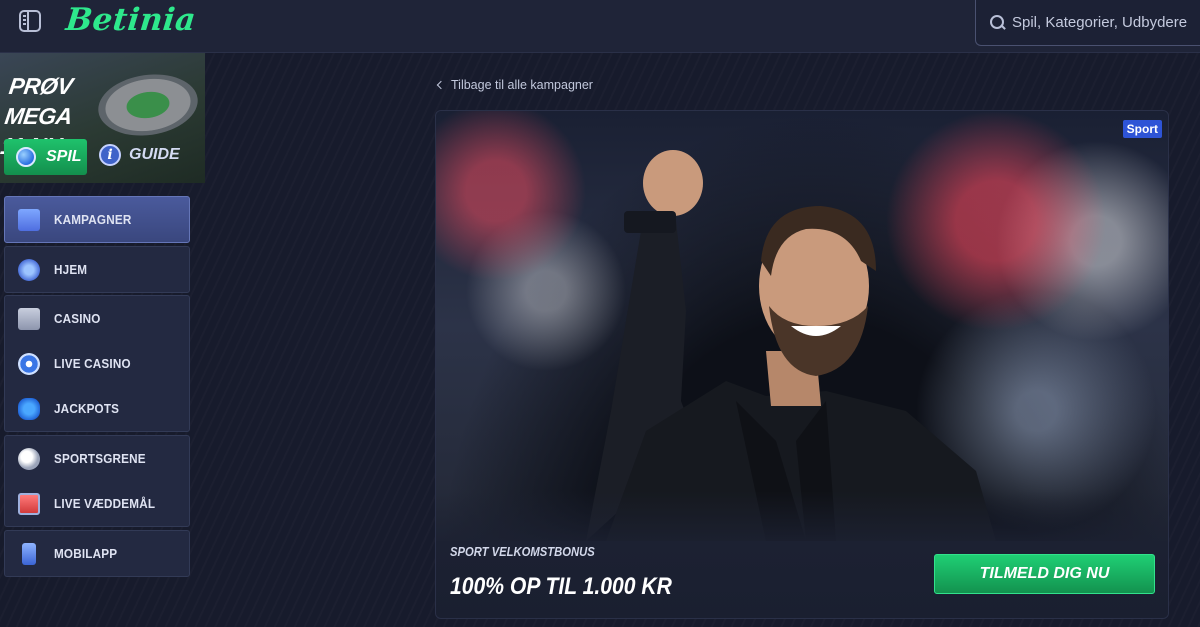 The image size is (1200, 627). I want to click on search-placeholder: Spil, Kategorier, Udbydere, so click(1100, 22).